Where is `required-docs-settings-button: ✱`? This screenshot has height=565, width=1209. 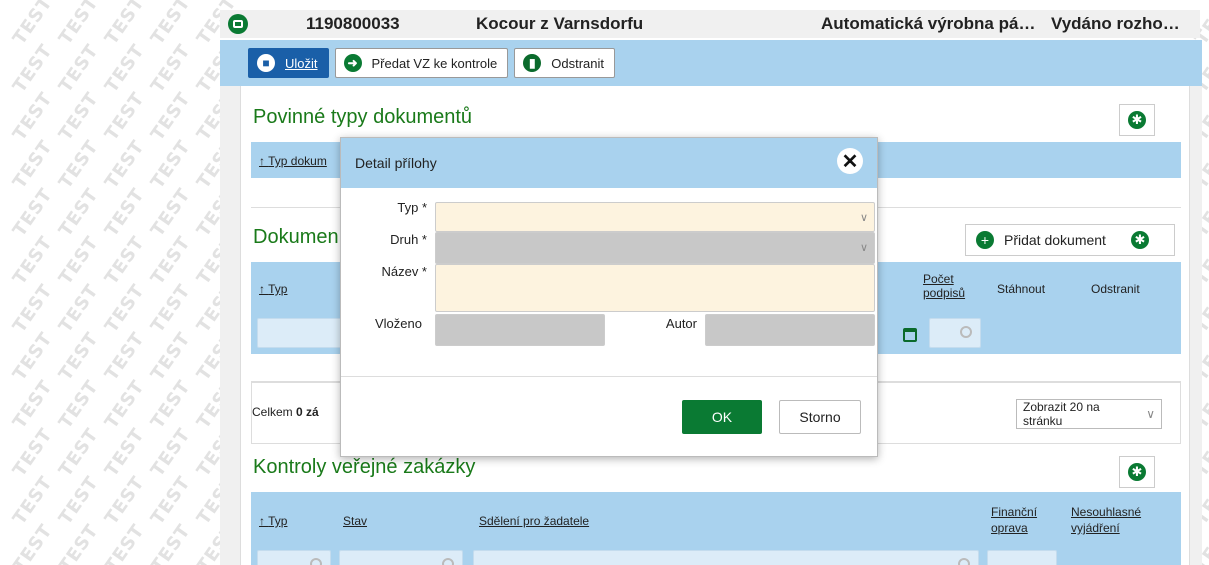
required-docs-settings-button: ✱ is located at coordinates (1137, 120).